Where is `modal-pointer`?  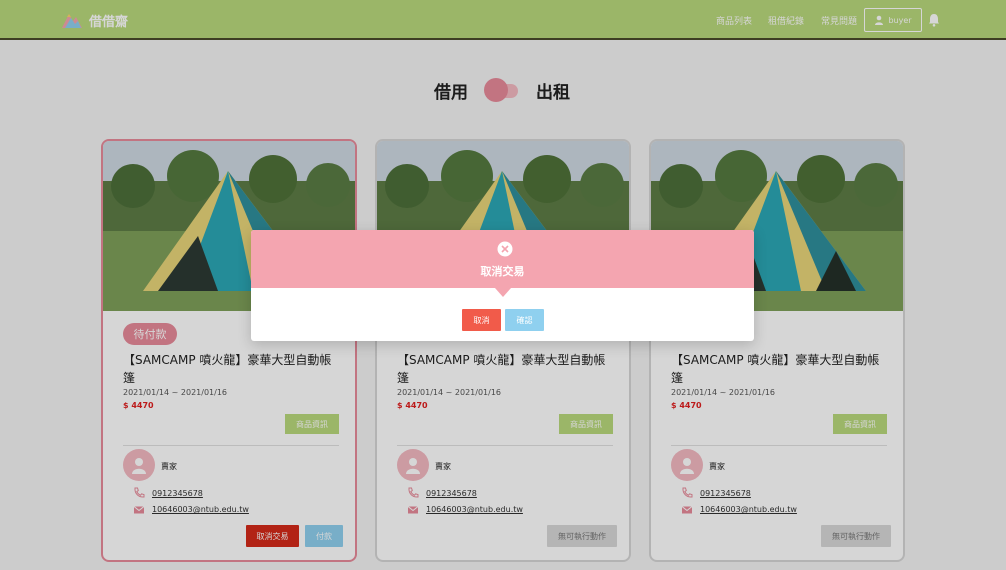 modal-pointer is located at coordinates (503, 292).